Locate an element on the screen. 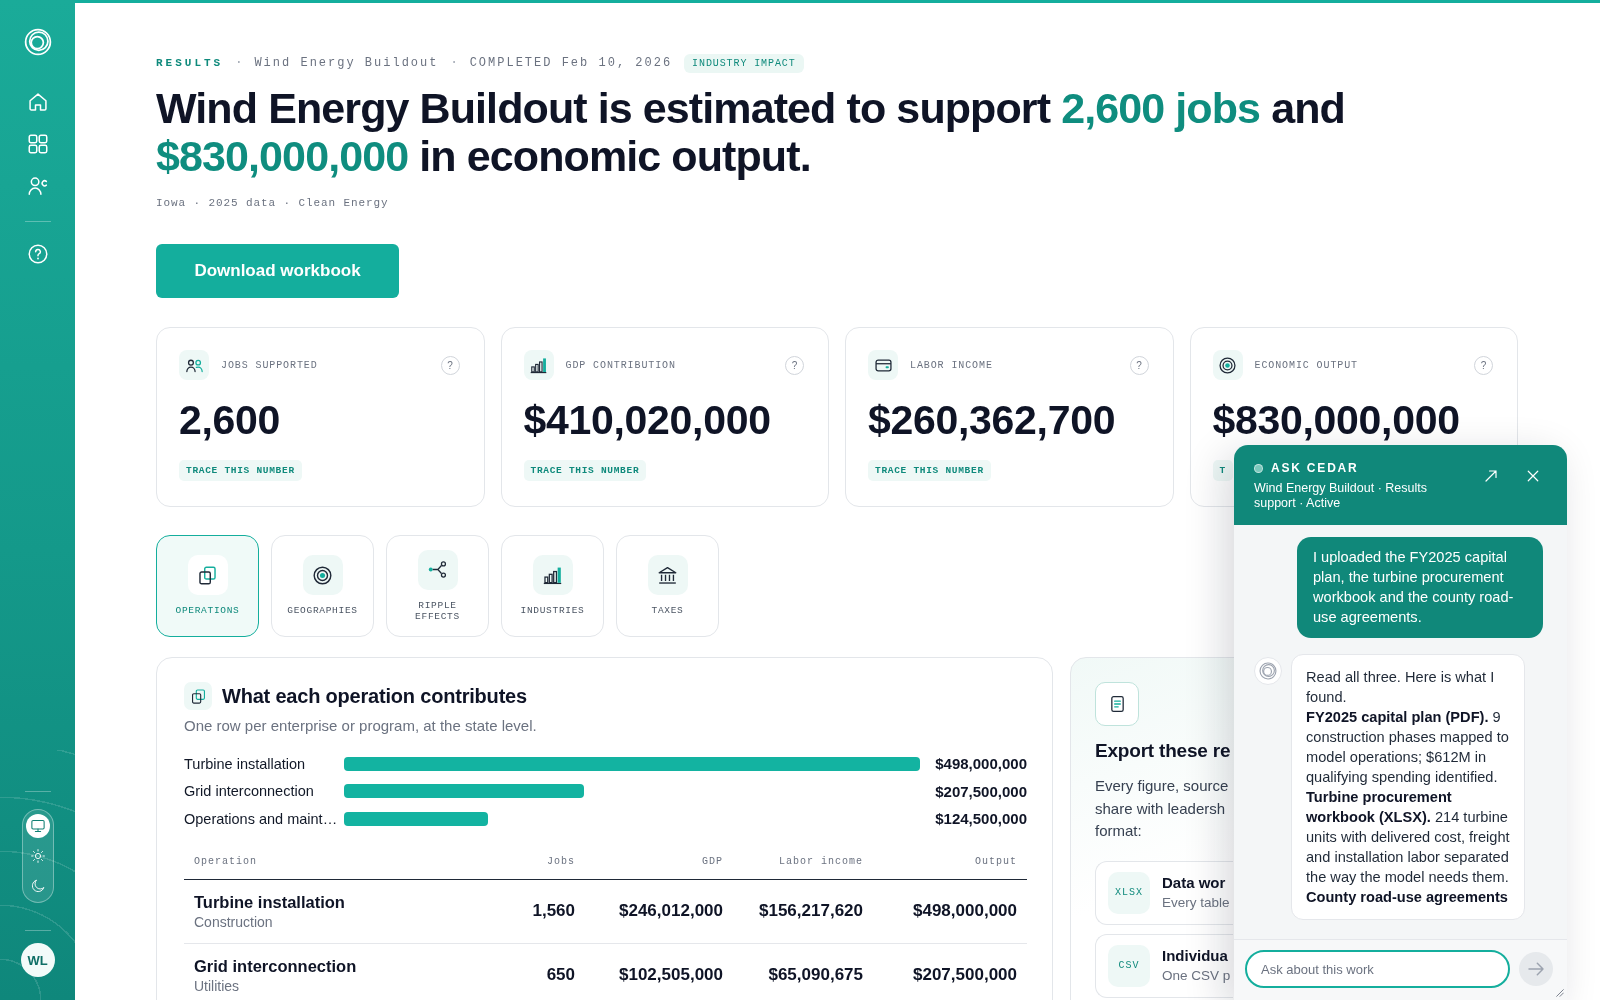  column-header: Labor income is located at coordinates (803, 867).